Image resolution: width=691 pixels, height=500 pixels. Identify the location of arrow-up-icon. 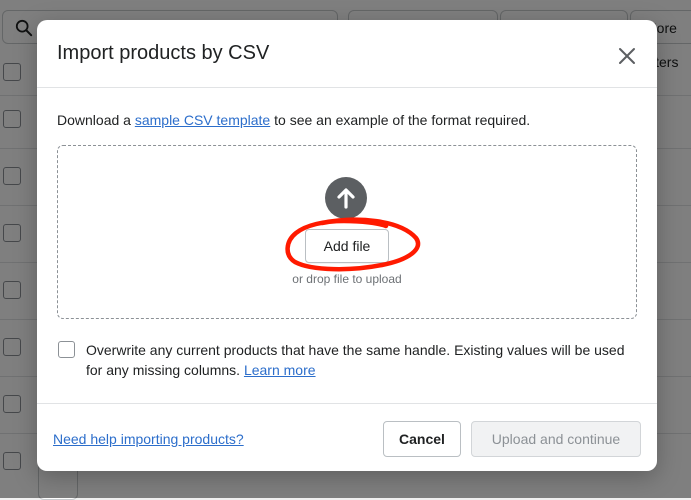
(346, 198).